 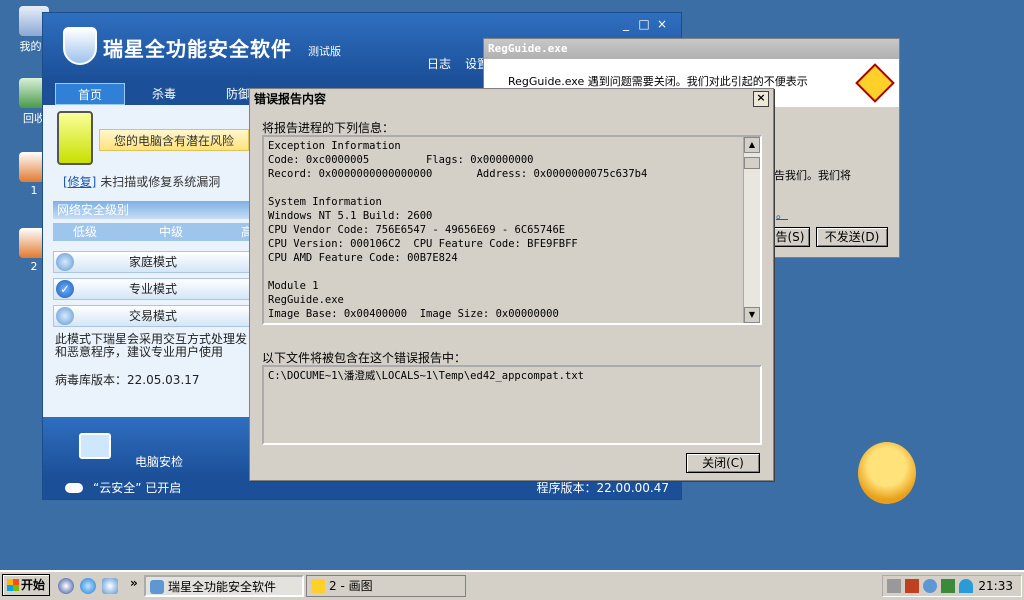 I want to click on error-report-title: 错误报告内容, so click(x=290, y=99).